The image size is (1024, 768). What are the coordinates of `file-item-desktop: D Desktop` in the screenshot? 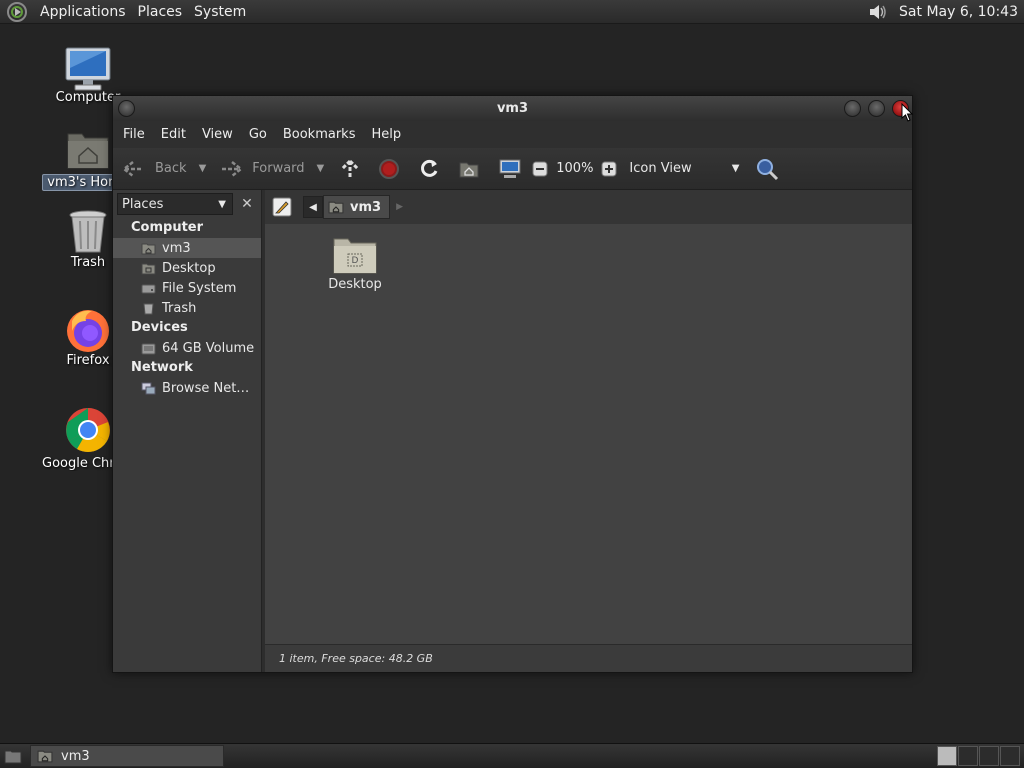 It's located at (355, 263).